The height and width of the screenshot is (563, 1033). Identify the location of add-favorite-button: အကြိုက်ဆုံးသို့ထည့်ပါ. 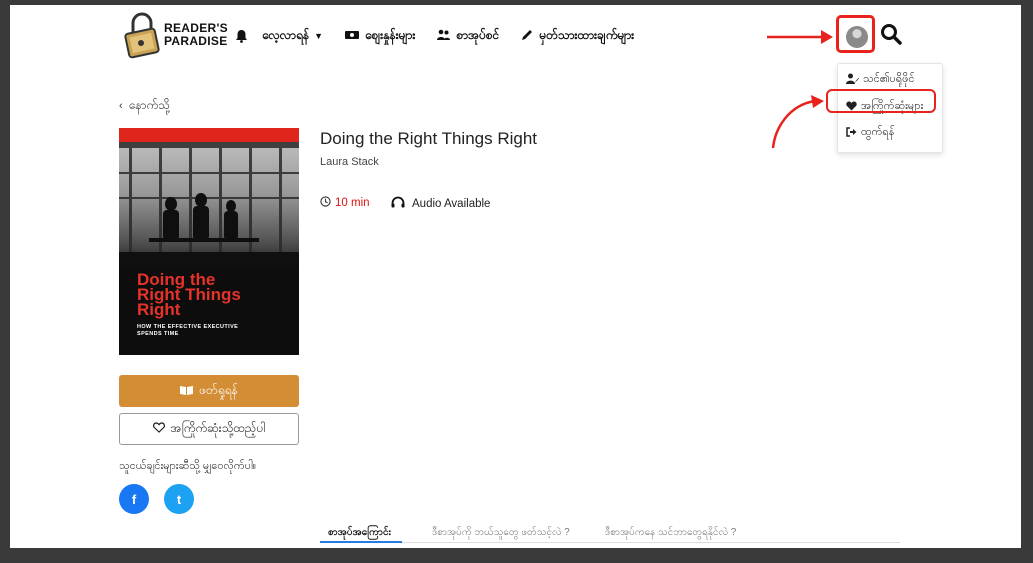
(209, 429).